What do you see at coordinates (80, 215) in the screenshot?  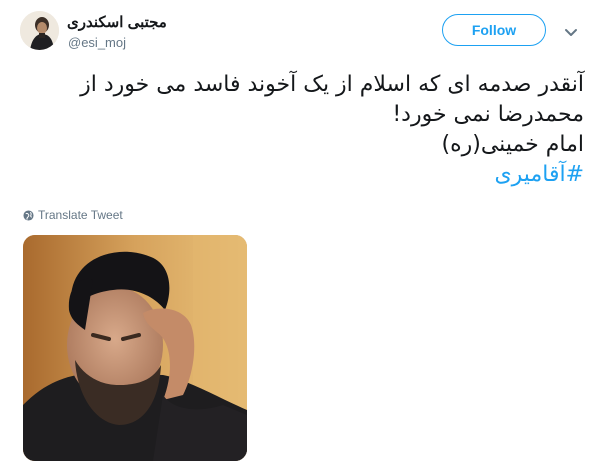 I see `translate-label: Translate Tweet` at bounding box center [80, 215].